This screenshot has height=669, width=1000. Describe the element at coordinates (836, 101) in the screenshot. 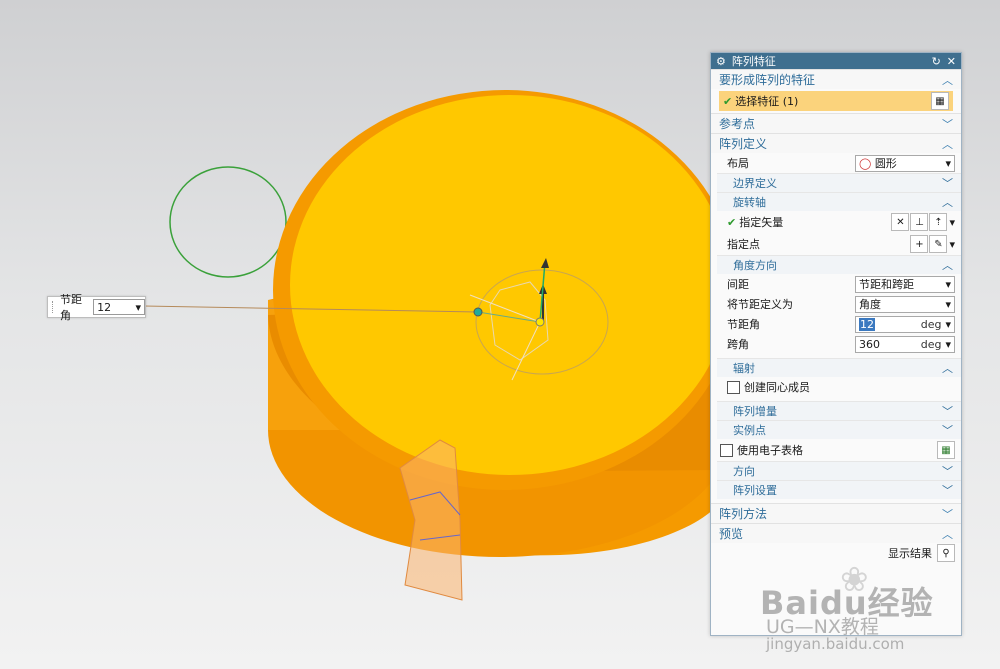

I see `select-feature-row: ✔ 选择特征 (1) ▦` at that location.